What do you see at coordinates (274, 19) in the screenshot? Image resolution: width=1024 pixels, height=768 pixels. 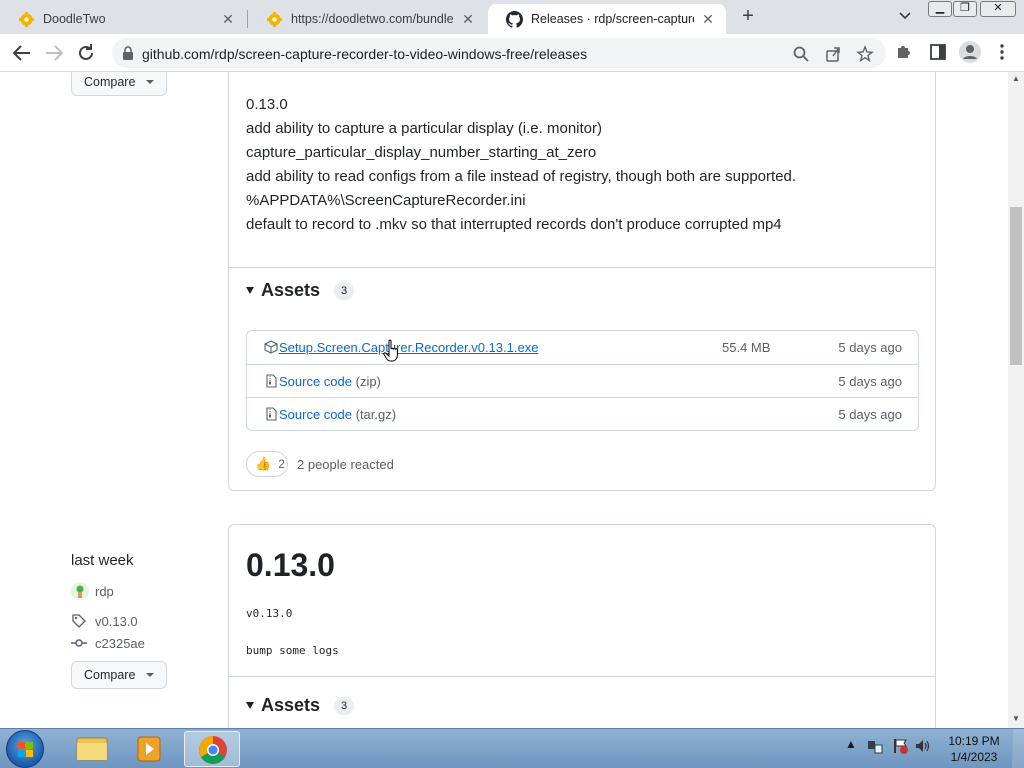 I see `doodletwo-icon` at bounding box center [274, 19].